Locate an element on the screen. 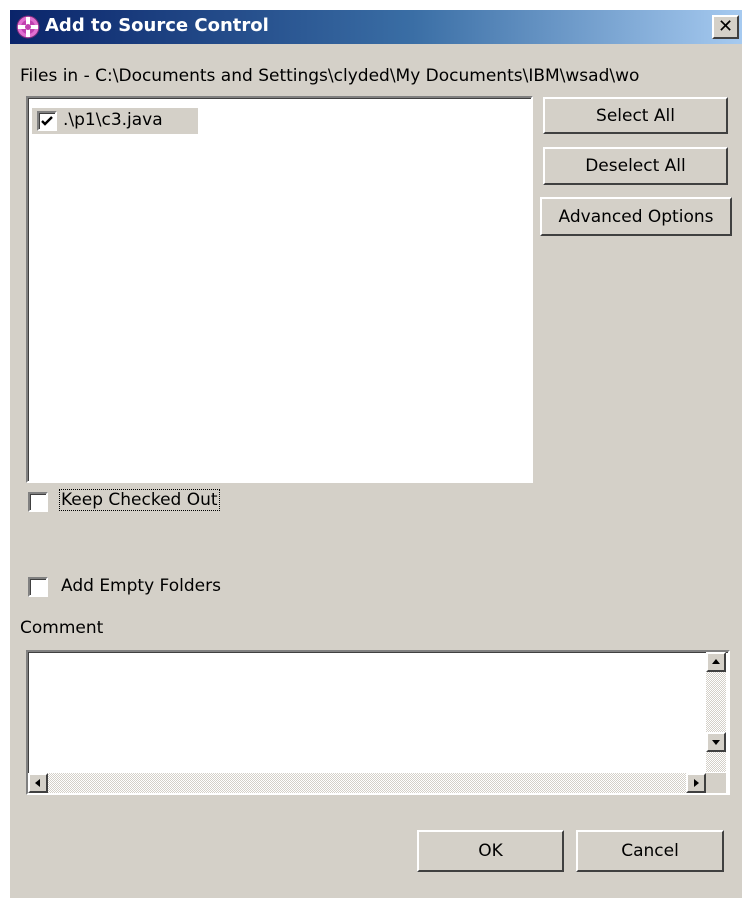  close-icon: ✕ is located at coordinates (725, 26).